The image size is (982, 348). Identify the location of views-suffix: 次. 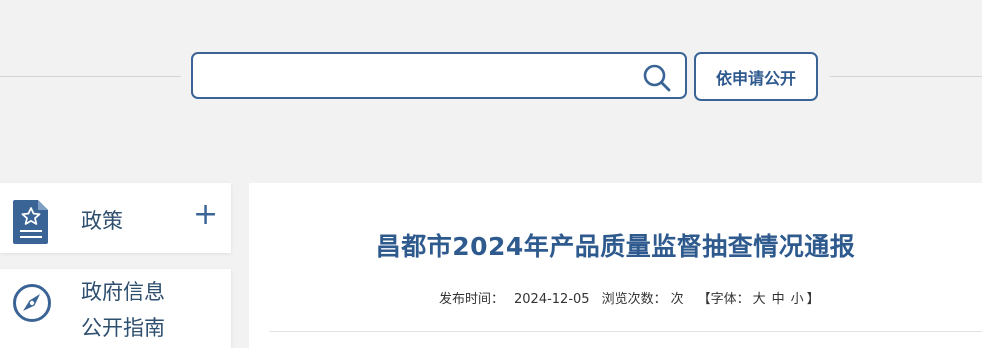
(677, 299).